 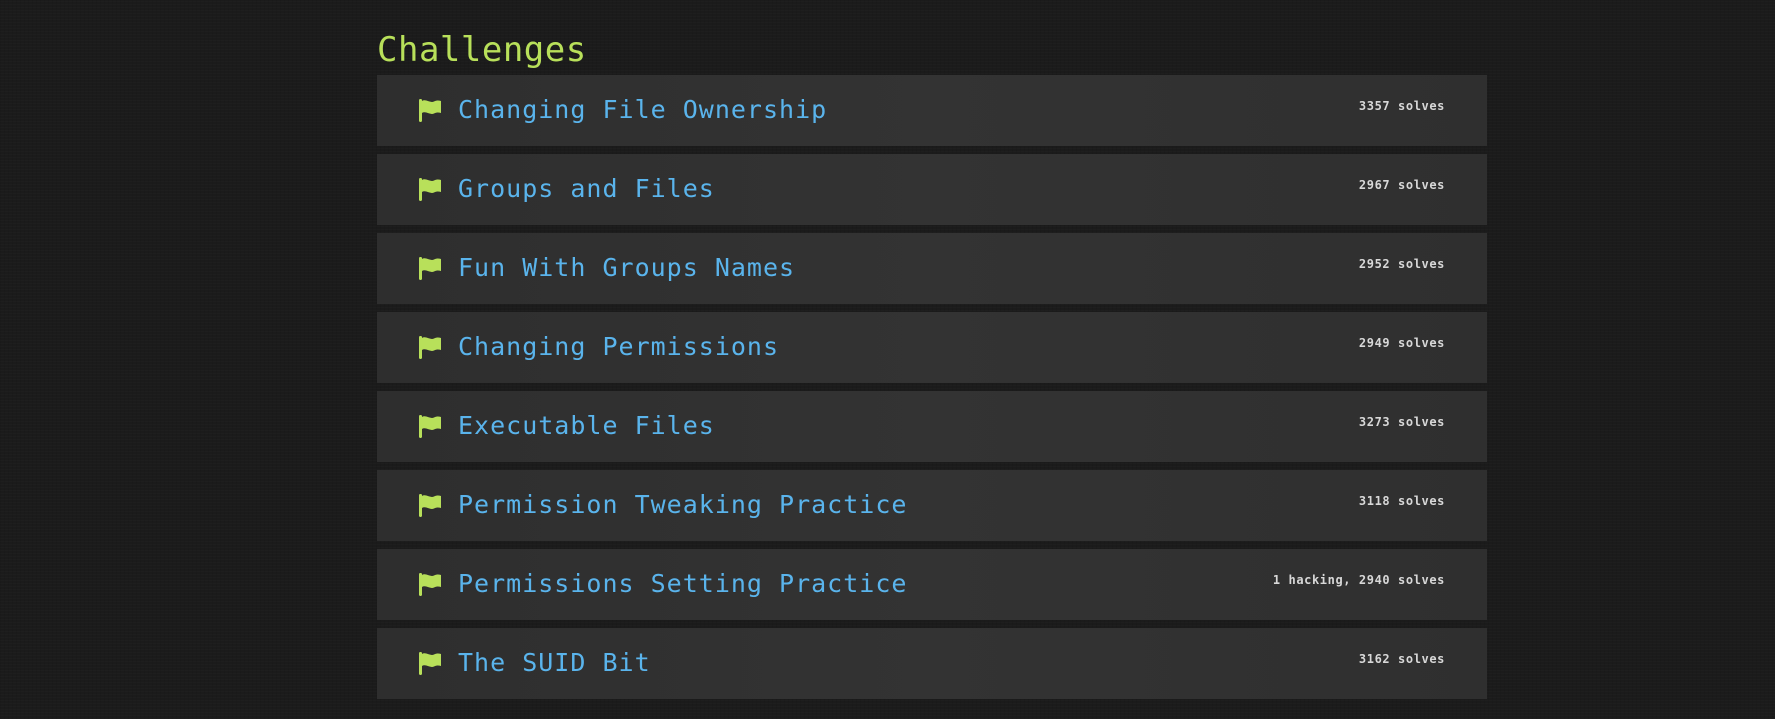 I want to click on challenge-name: Executable Files, so click(x=586, y=426).